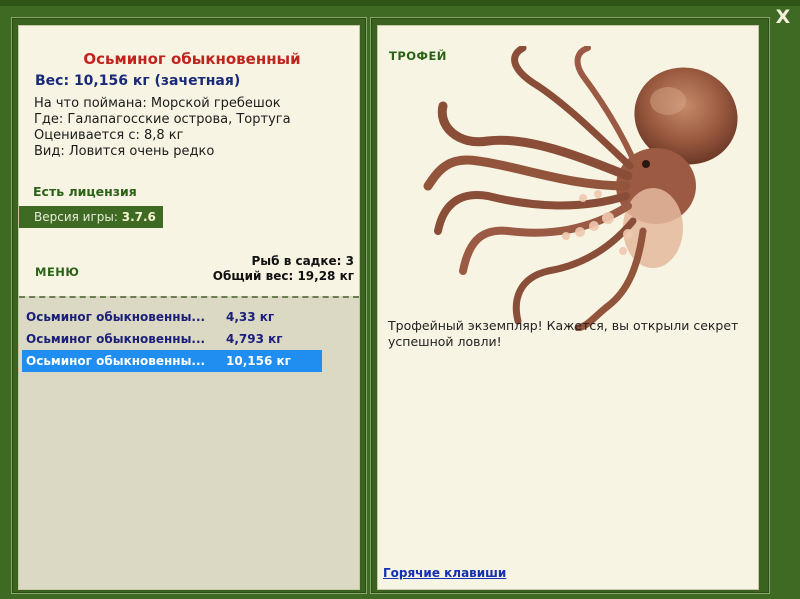 The width and height of the screenshot is (800, 599). What do you see at coordinates (85, 191) in the screenshot?
I see `license-status: Есть лицензия` at bounding box center [85, 191].